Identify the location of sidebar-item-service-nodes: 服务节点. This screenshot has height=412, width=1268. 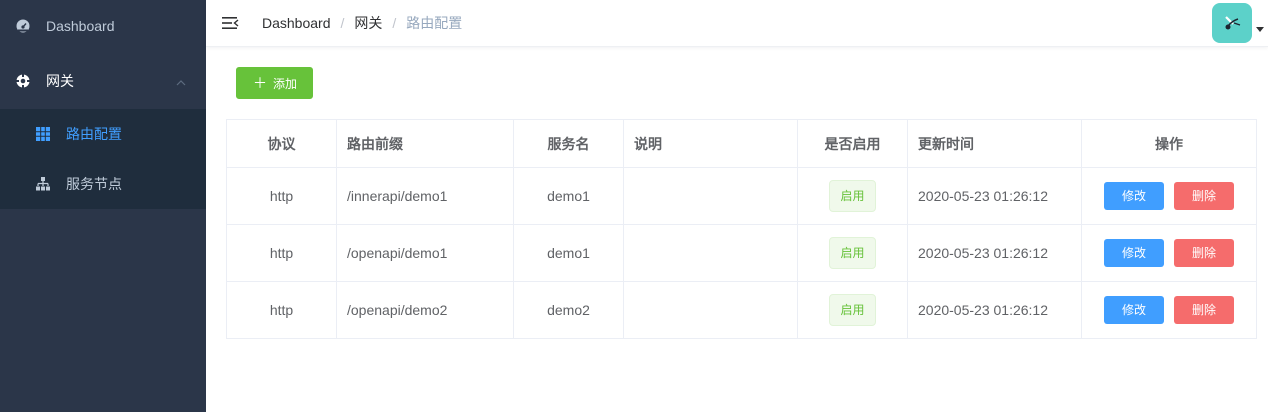
(103, 184).